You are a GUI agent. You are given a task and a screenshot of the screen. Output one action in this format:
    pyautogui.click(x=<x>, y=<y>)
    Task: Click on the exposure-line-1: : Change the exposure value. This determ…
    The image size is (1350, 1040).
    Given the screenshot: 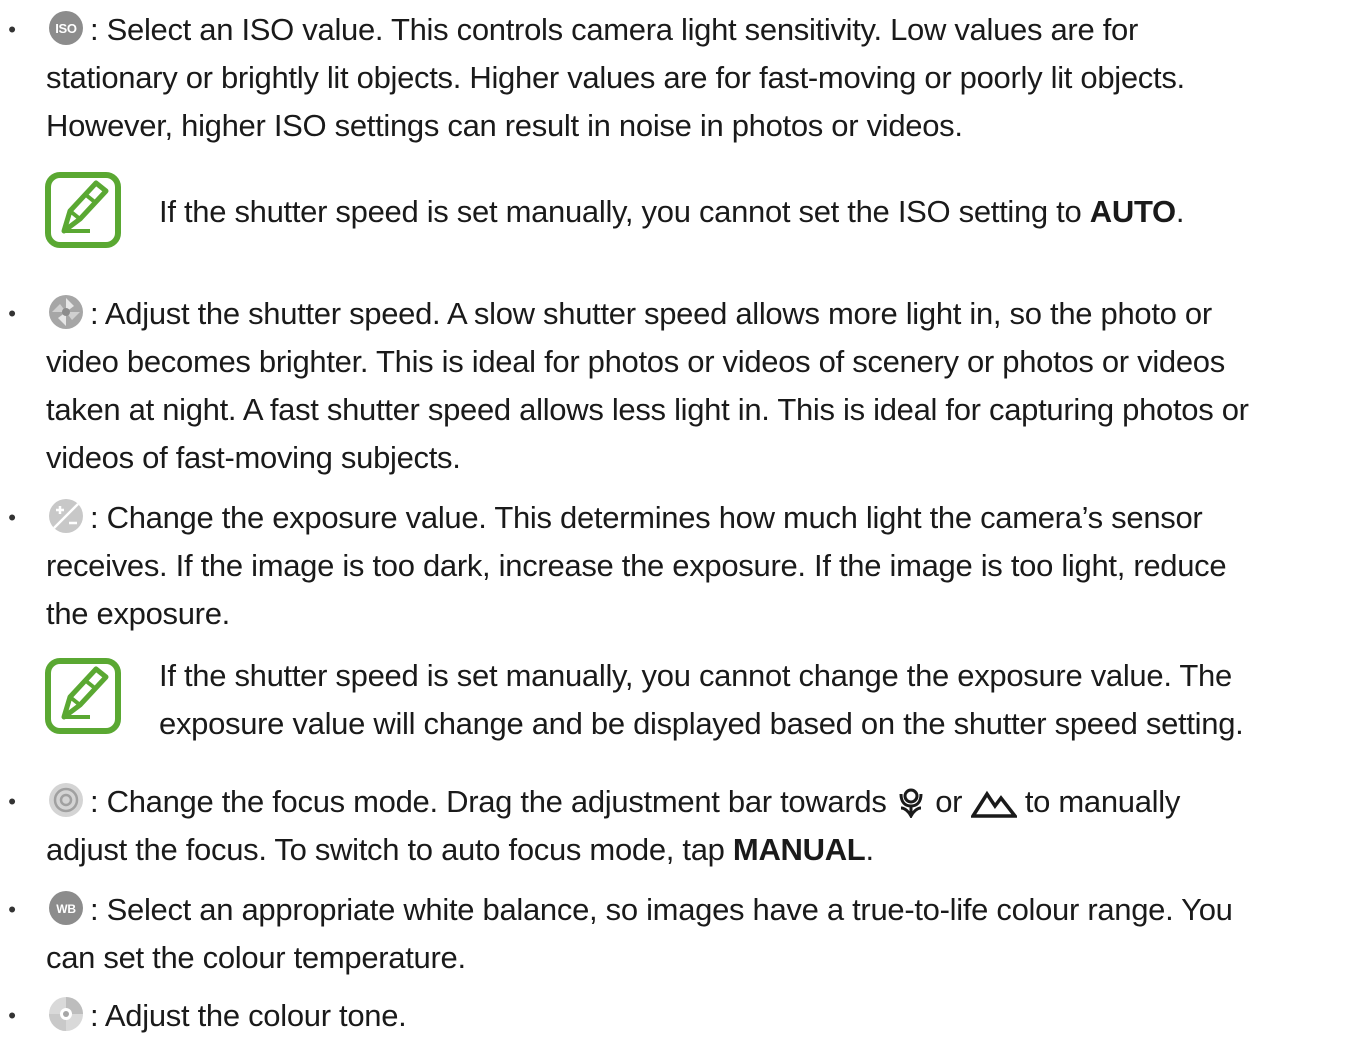 What is the action you would take?
    pyautogui.click(x=646, y=517)
    